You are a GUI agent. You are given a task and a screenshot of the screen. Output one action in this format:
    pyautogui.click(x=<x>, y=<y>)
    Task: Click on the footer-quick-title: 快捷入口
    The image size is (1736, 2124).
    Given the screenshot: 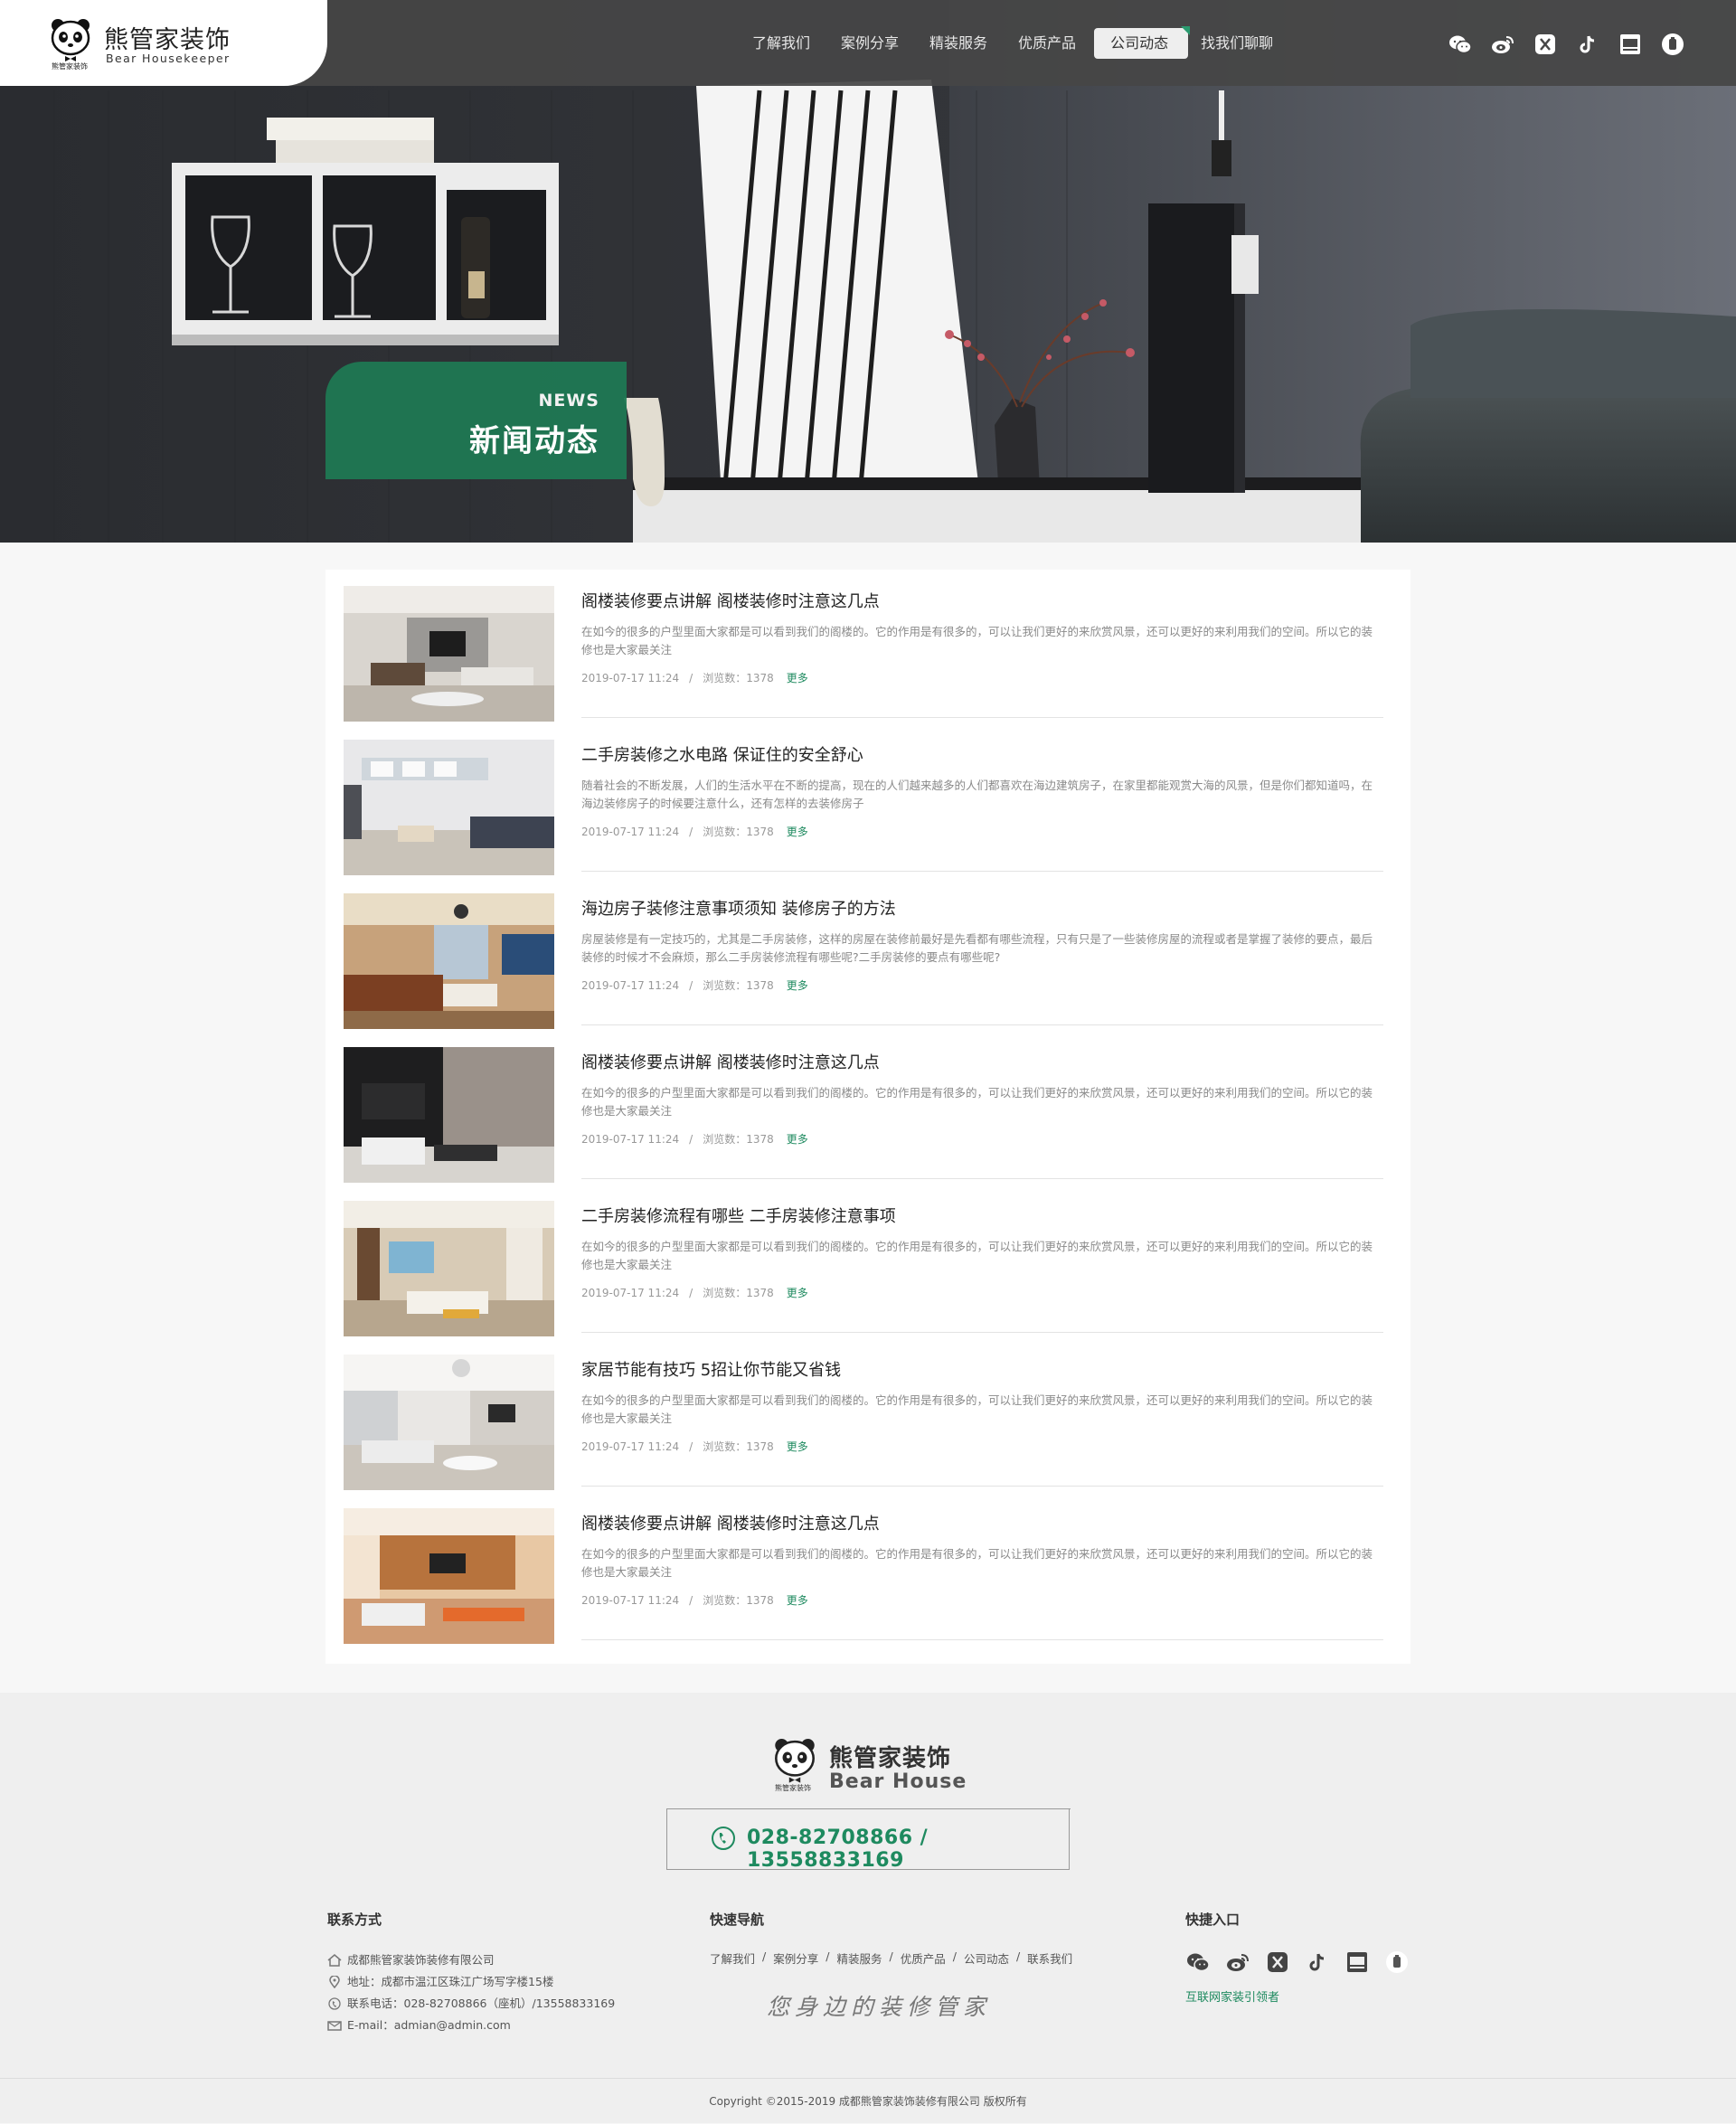 What is the action you would take?
    pyautogui.click(x=1213, y=1920)
    